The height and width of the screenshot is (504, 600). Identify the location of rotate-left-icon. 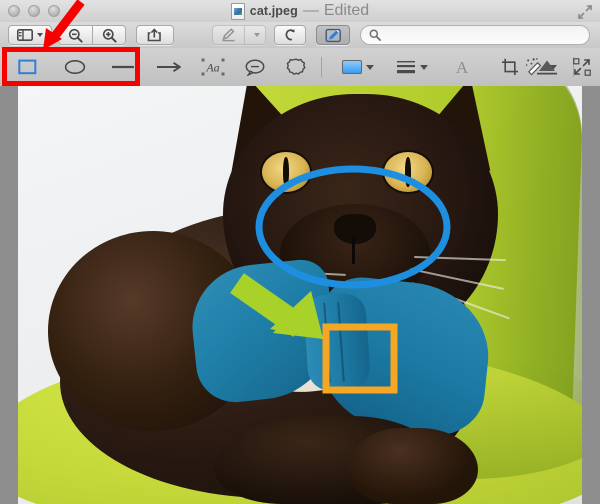
(290, 34).